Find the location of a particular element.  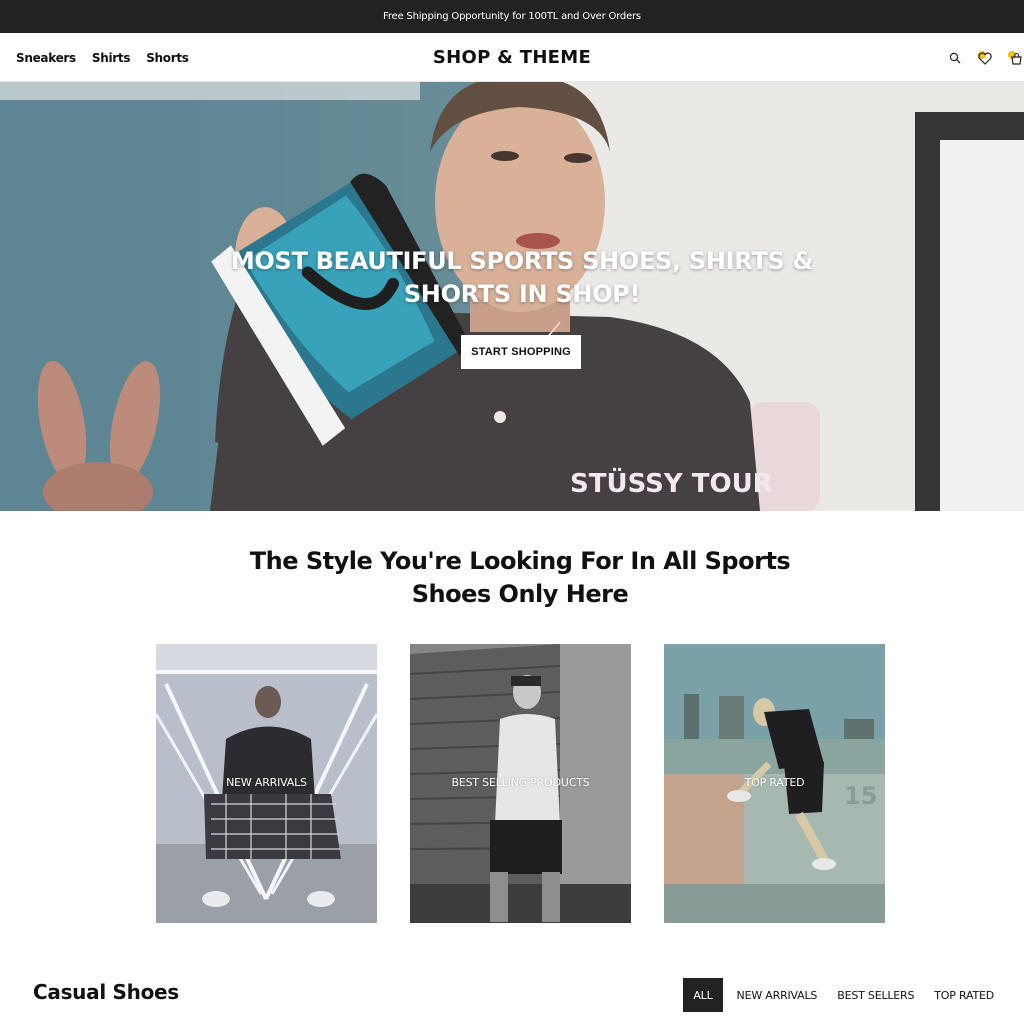

heart-icon is located at coordinates (985, 58).